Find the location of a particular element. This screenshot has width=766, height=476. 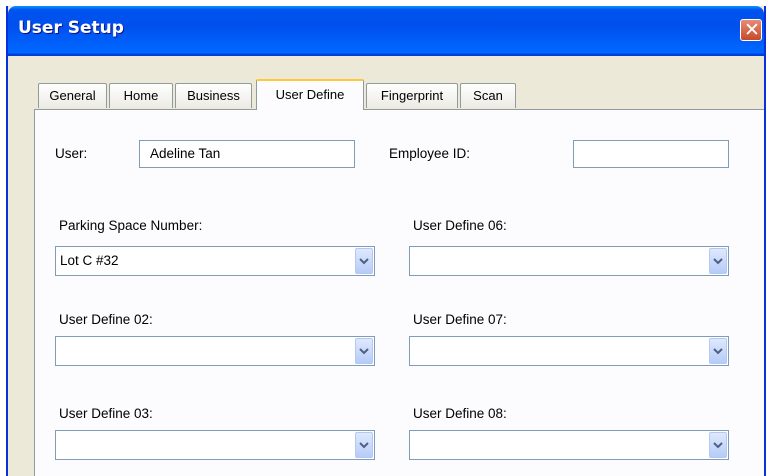

user-define-07-label: User Define 07: is located at coordinates (460, 319).